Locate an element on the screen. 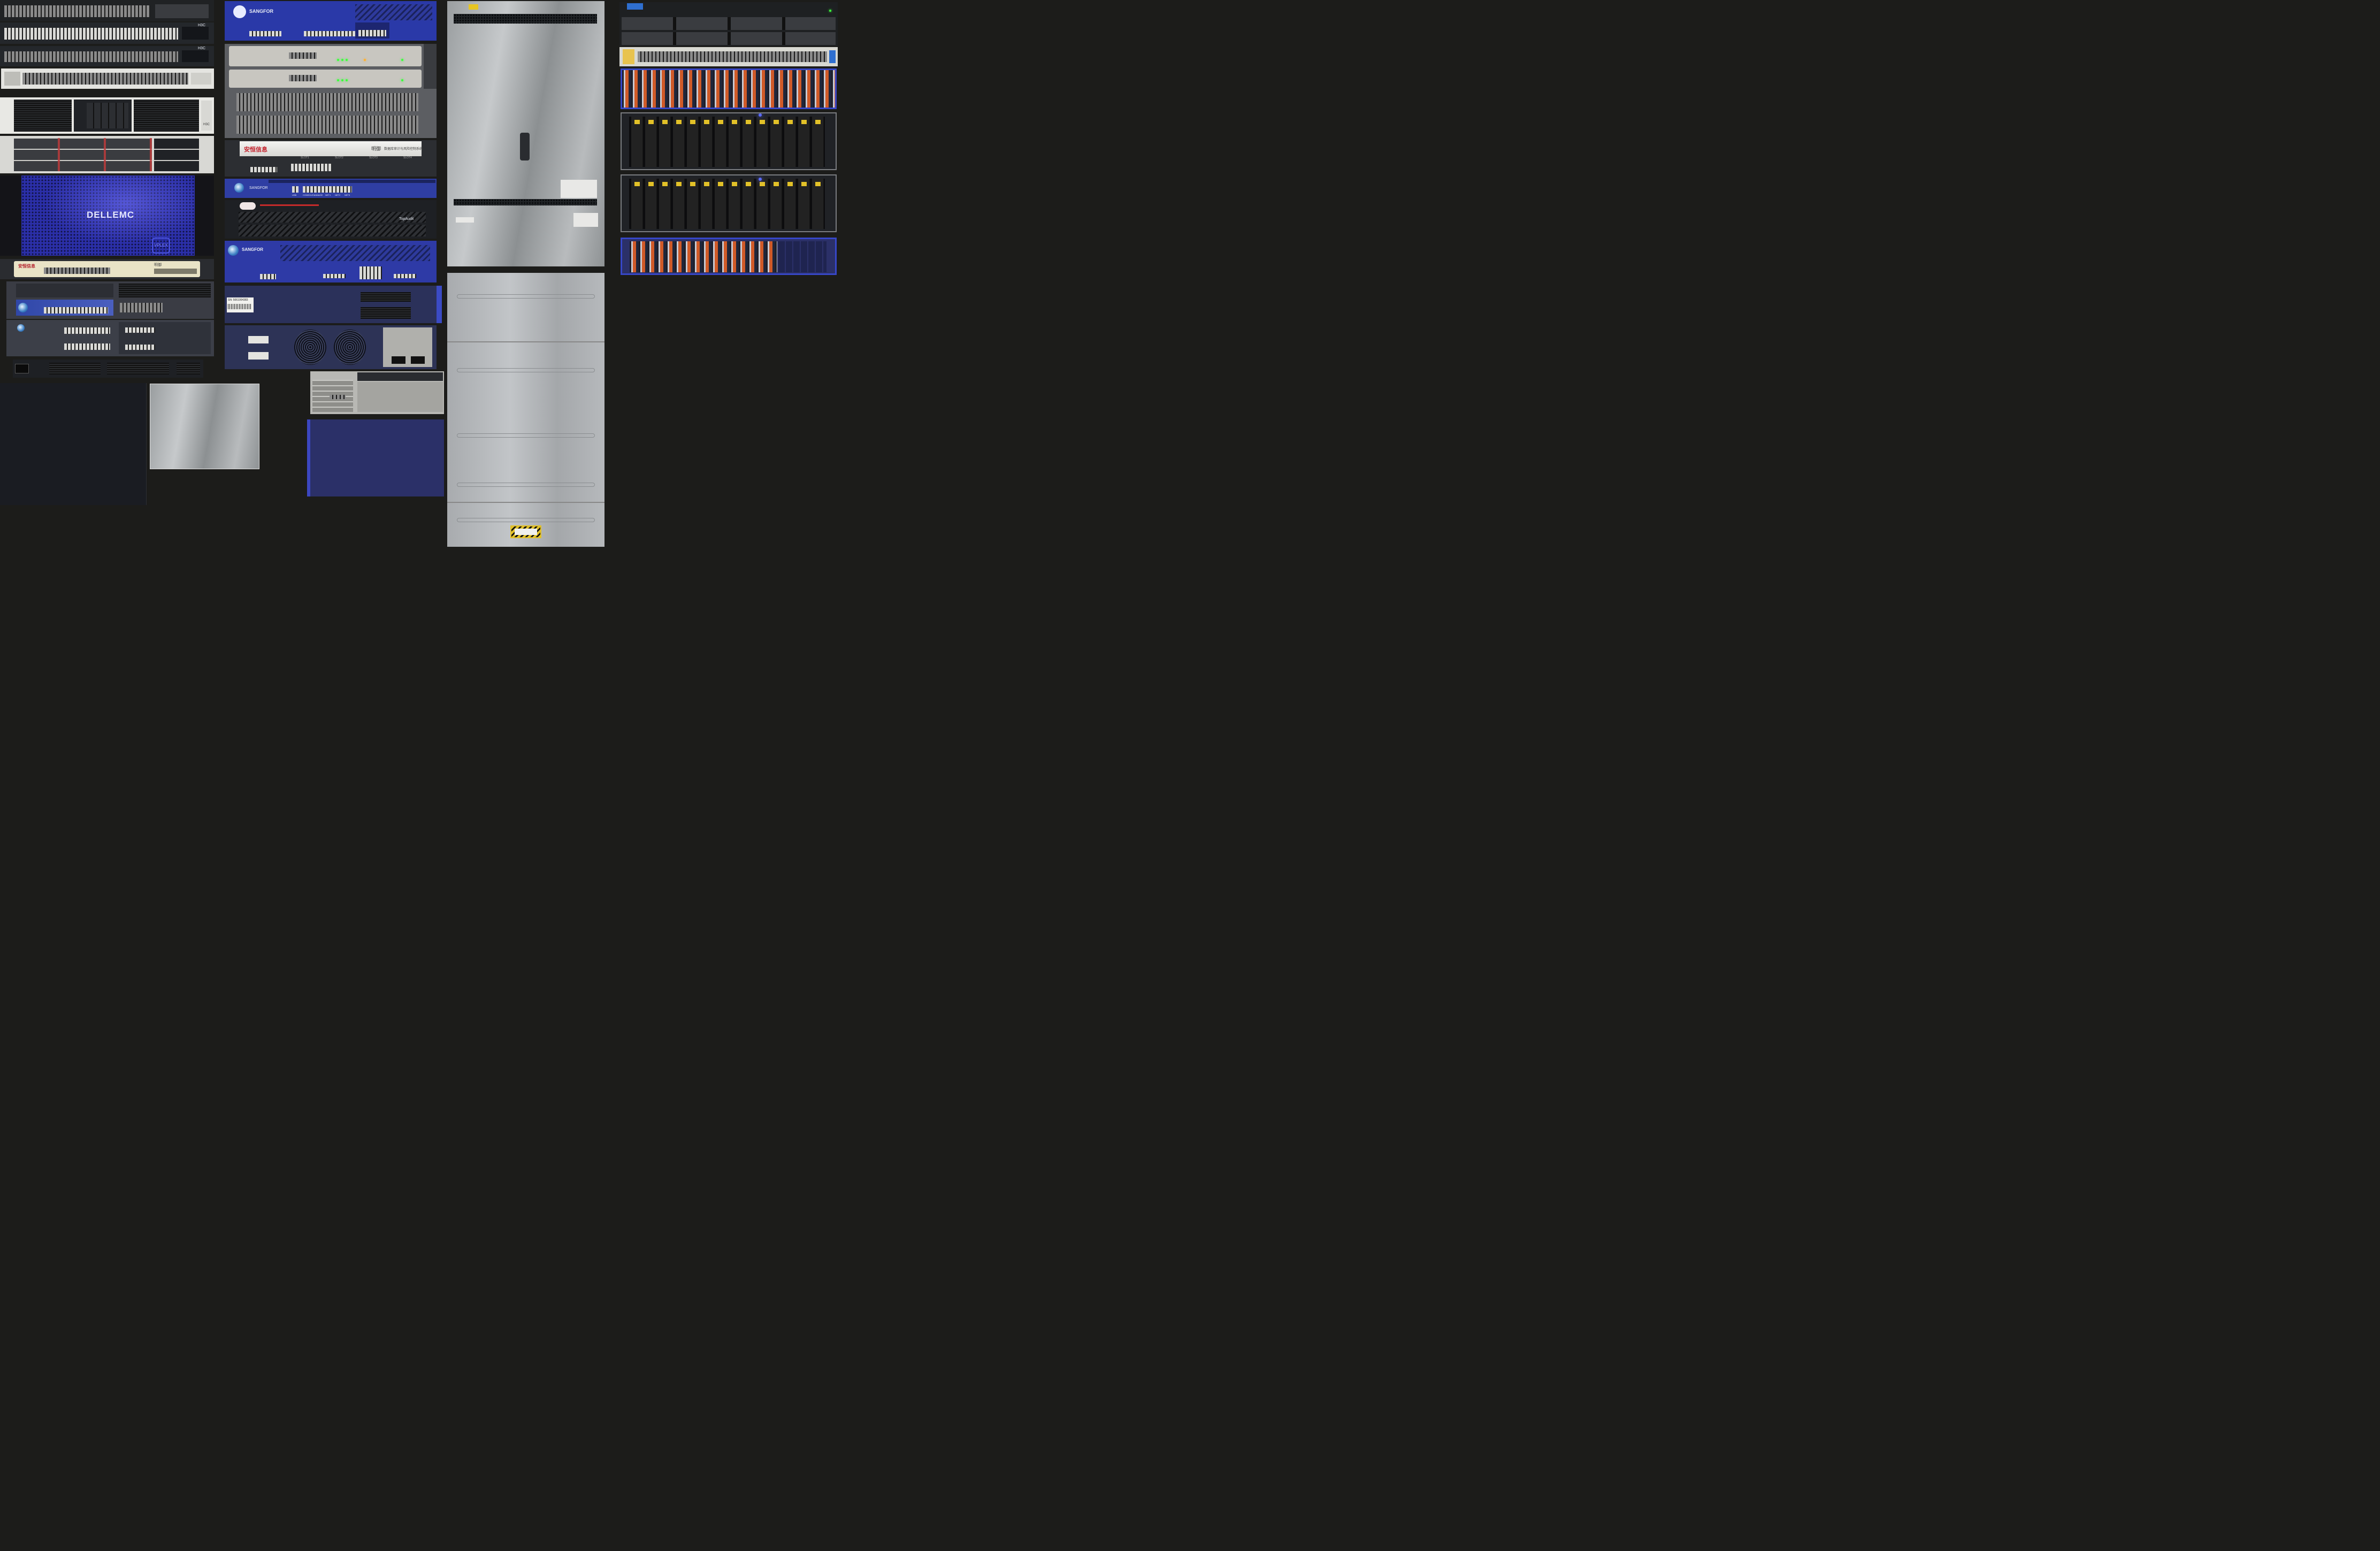 This screenshot has width=2380, height=1551. port-label-net3: NET3 is located at coordinates (347, 195).